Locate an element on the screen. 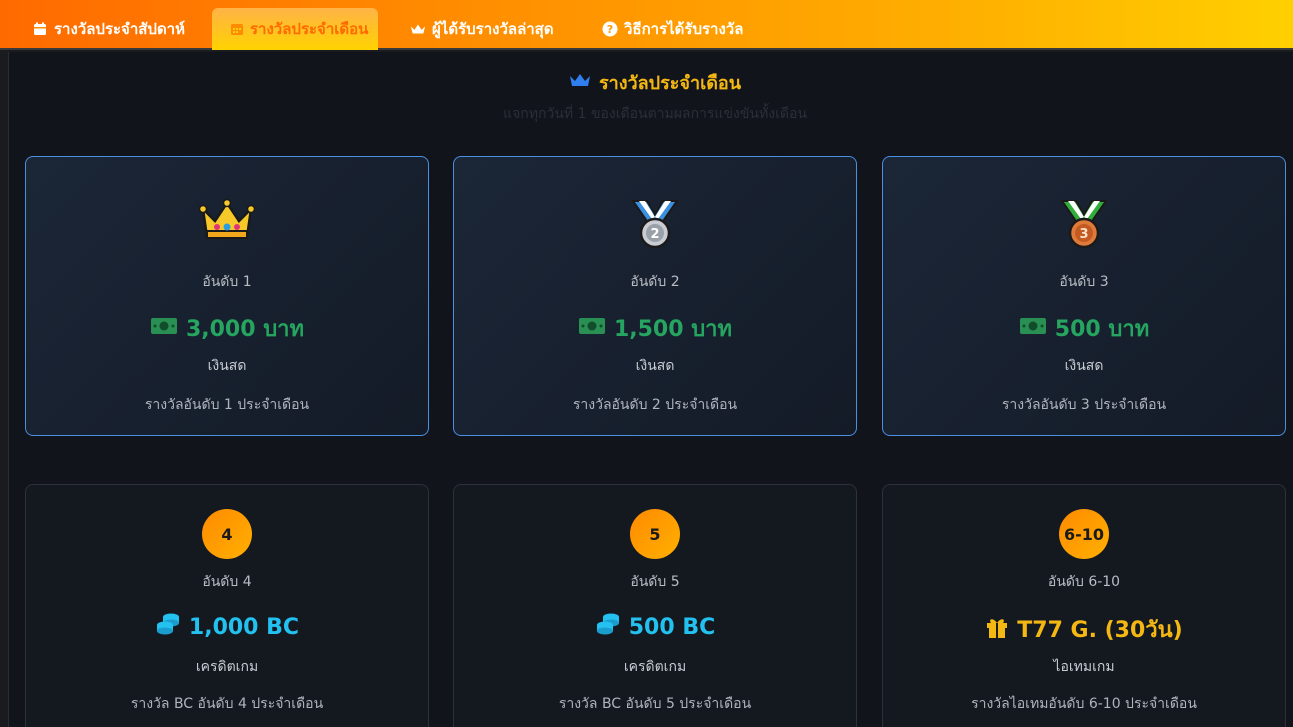  rank-label: อันดับ 3 is located at coordinates (1084, 282).